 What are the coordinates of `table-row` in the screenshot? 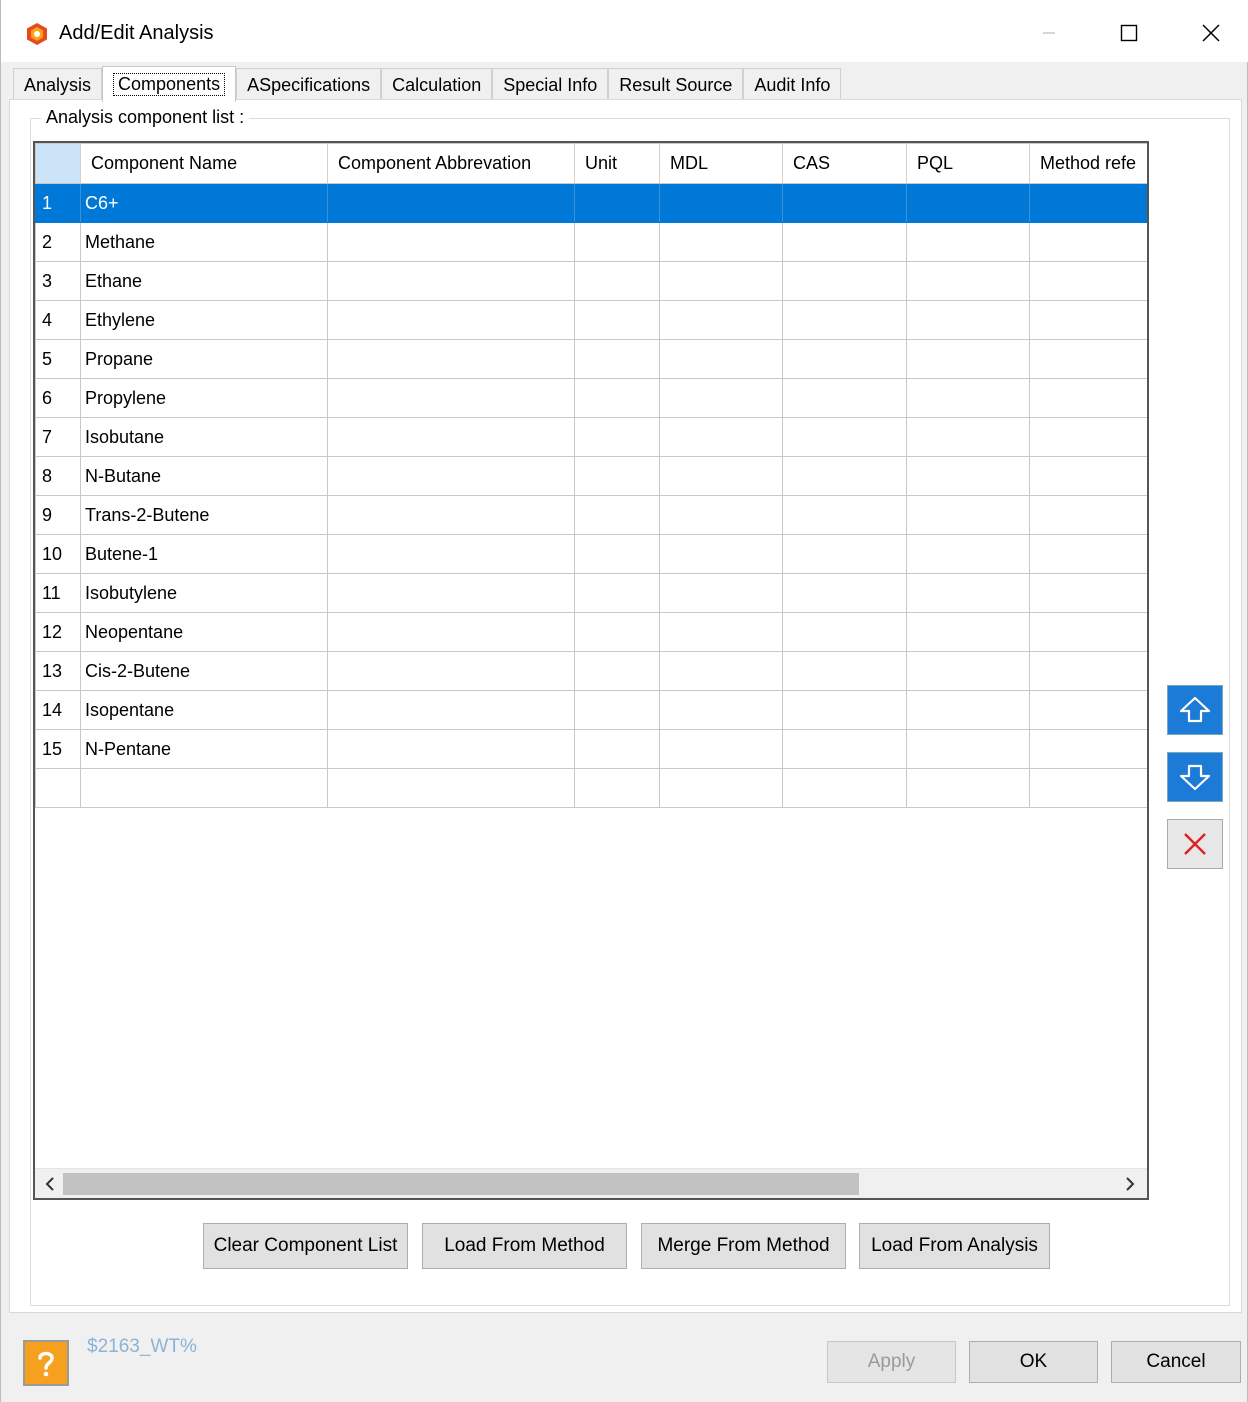 It's located at (591, 788).